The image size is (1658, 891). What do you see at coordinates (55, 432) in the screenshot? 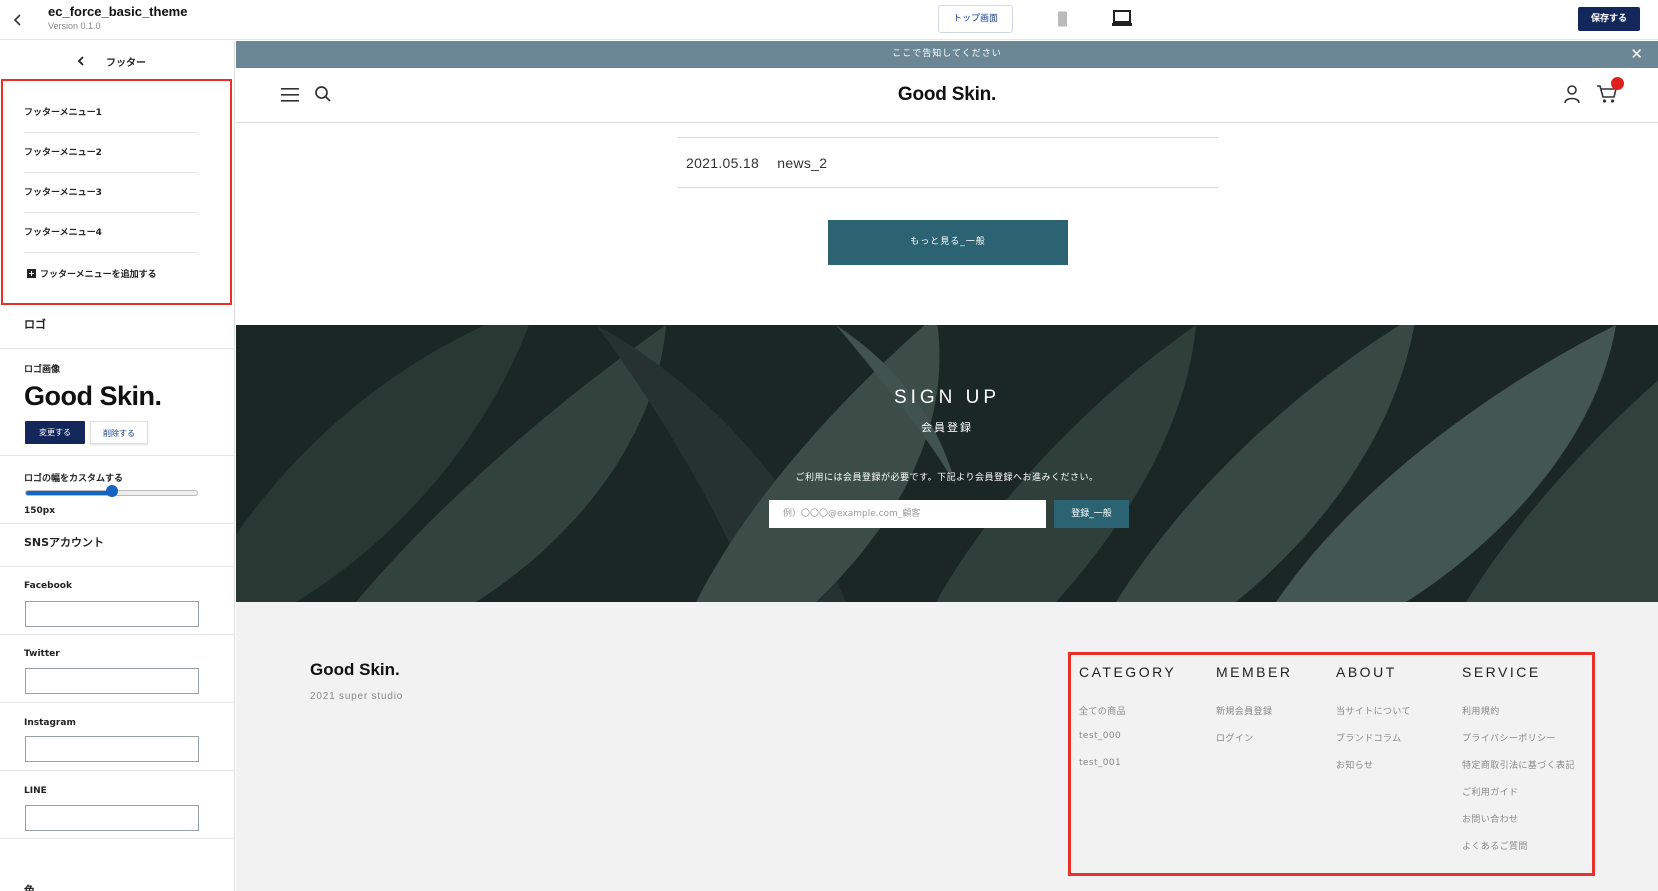
I see `change-logo-button: 変更する` at bounding box center [55, 432].